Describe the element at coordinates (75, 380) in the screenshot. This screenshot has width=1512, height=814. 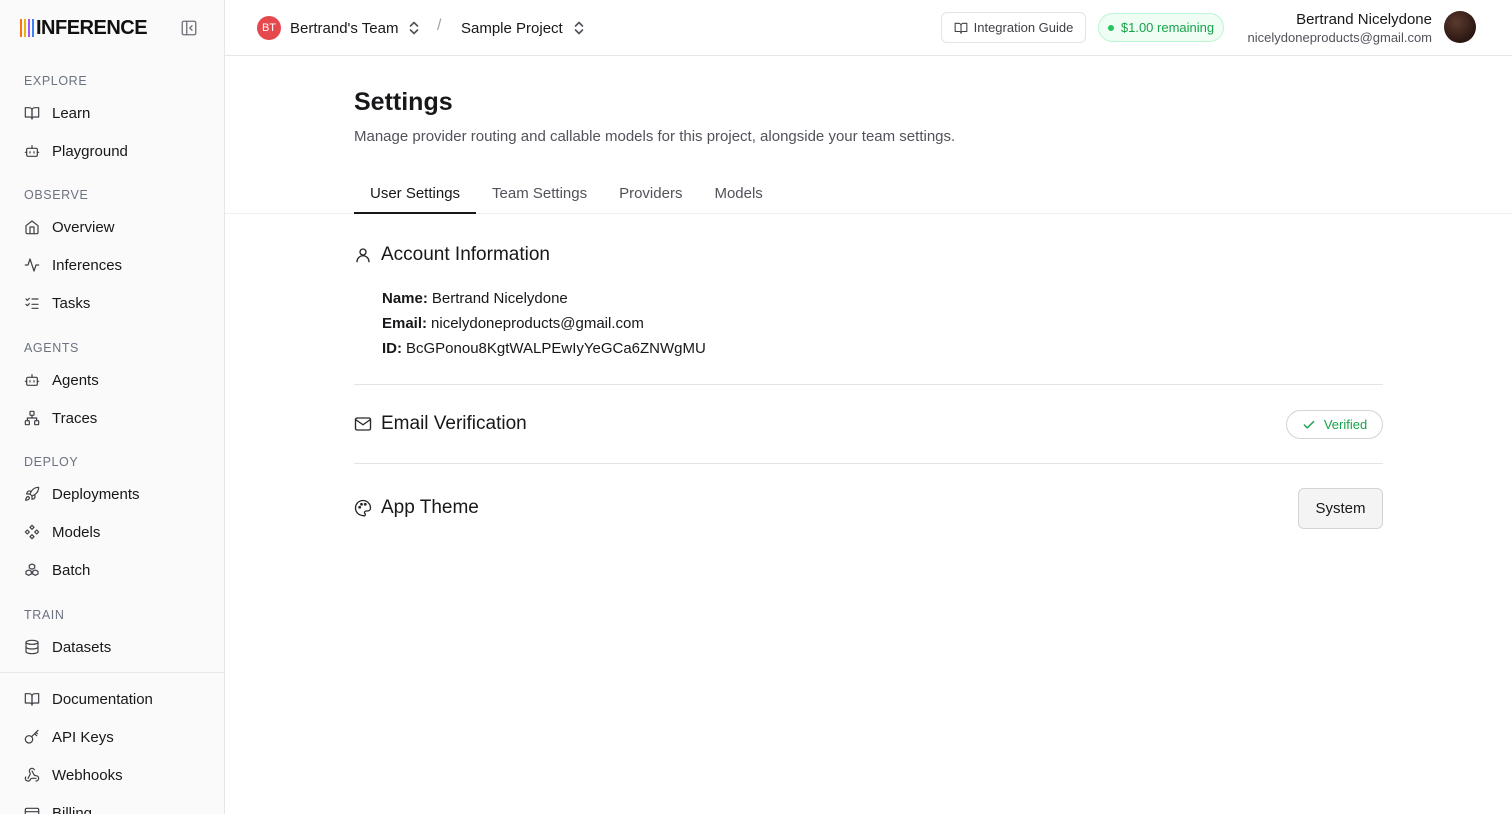
I see `sidebar-item-label: Agents` at that location.